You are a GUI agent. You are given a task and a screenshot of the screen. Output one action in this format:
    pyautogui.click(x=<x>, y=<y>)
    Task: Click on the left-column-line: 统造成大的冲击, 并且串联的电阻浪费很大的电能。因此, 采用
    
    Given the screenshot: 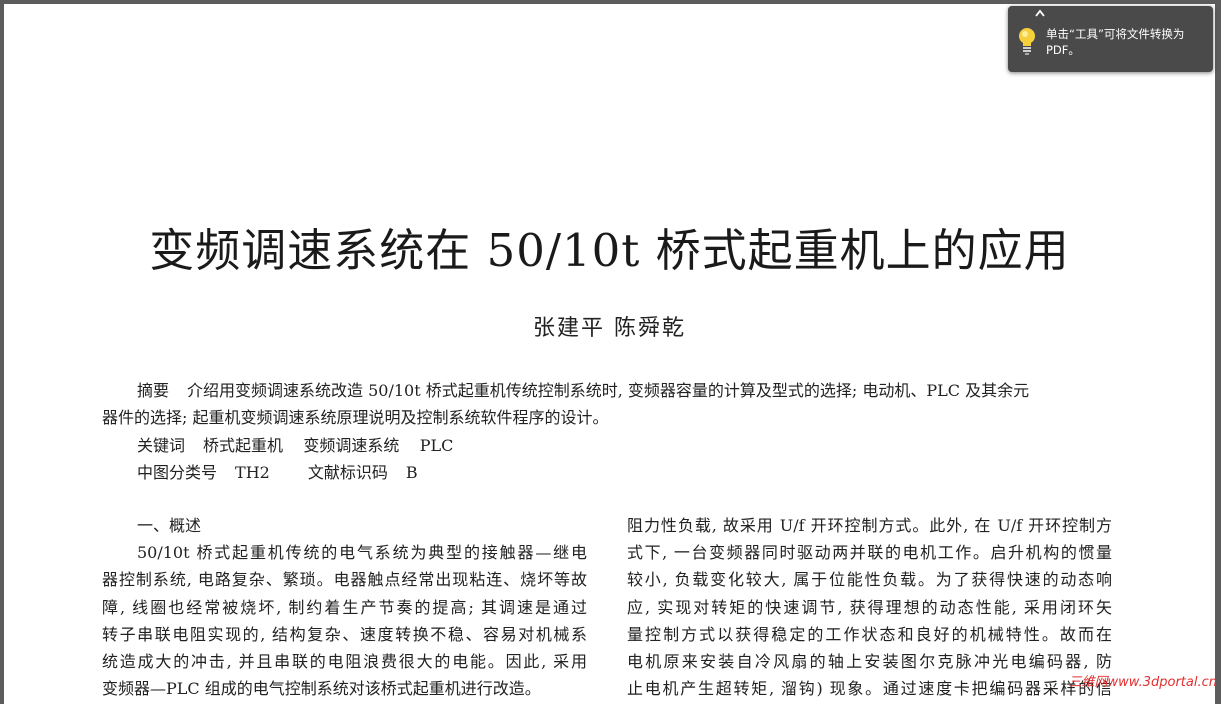 What is the action you would take?
    pyautogui.click(x=344, y=662)
    